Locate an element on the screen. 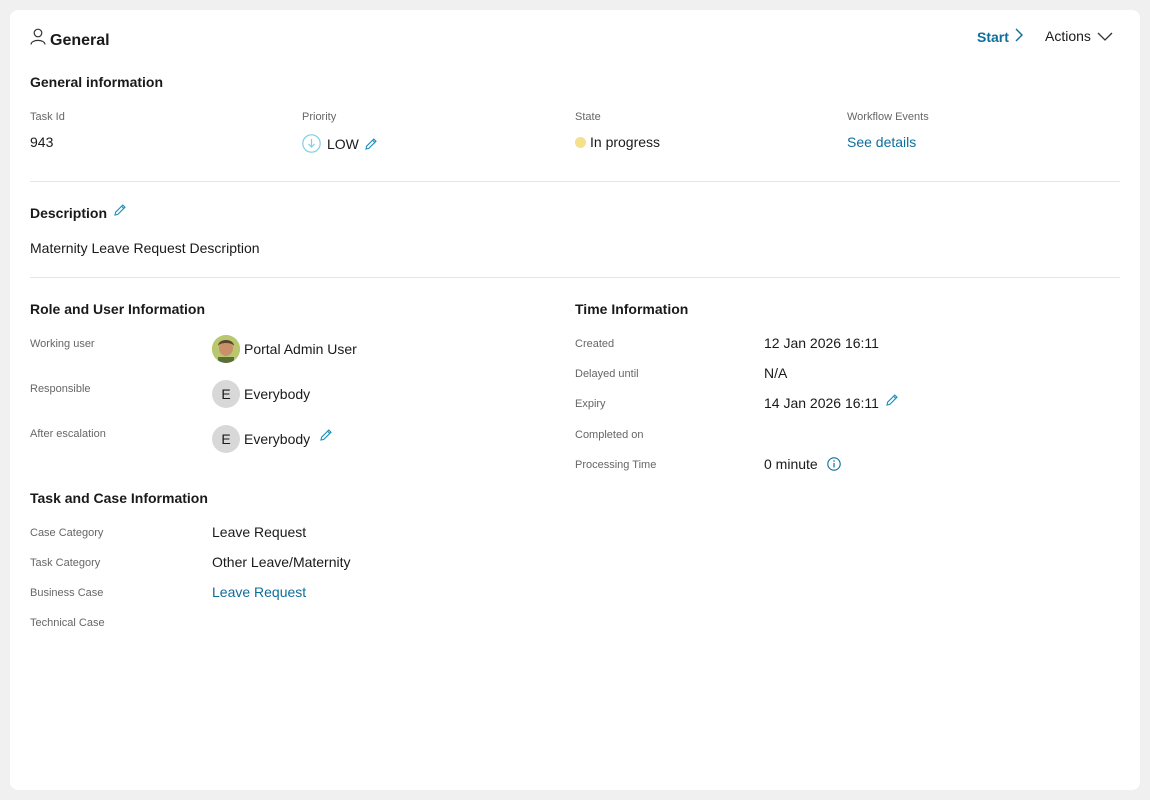  avatar is located at coordinates (226, 349).